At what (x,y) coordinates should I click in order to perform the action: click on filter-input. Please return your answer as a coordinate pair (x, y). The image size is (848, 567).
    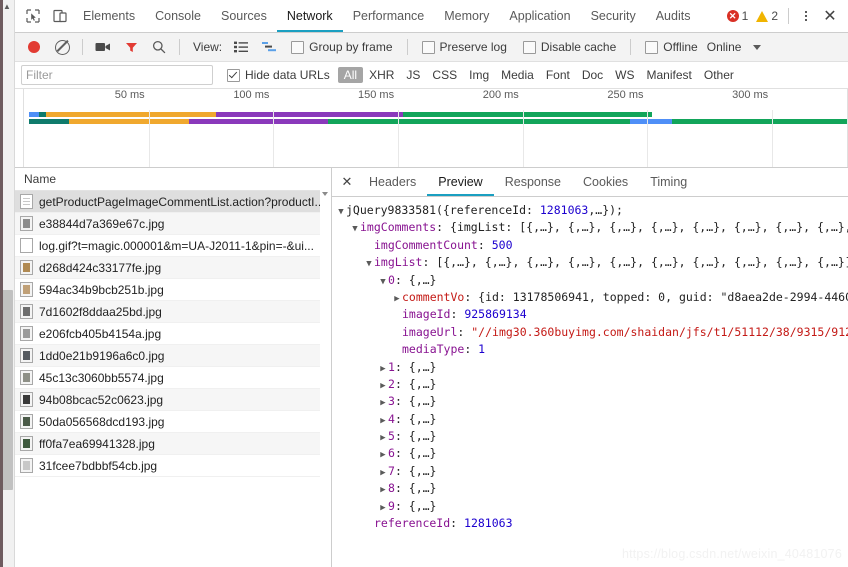
    Looking at the image, I should click on (117, 75).